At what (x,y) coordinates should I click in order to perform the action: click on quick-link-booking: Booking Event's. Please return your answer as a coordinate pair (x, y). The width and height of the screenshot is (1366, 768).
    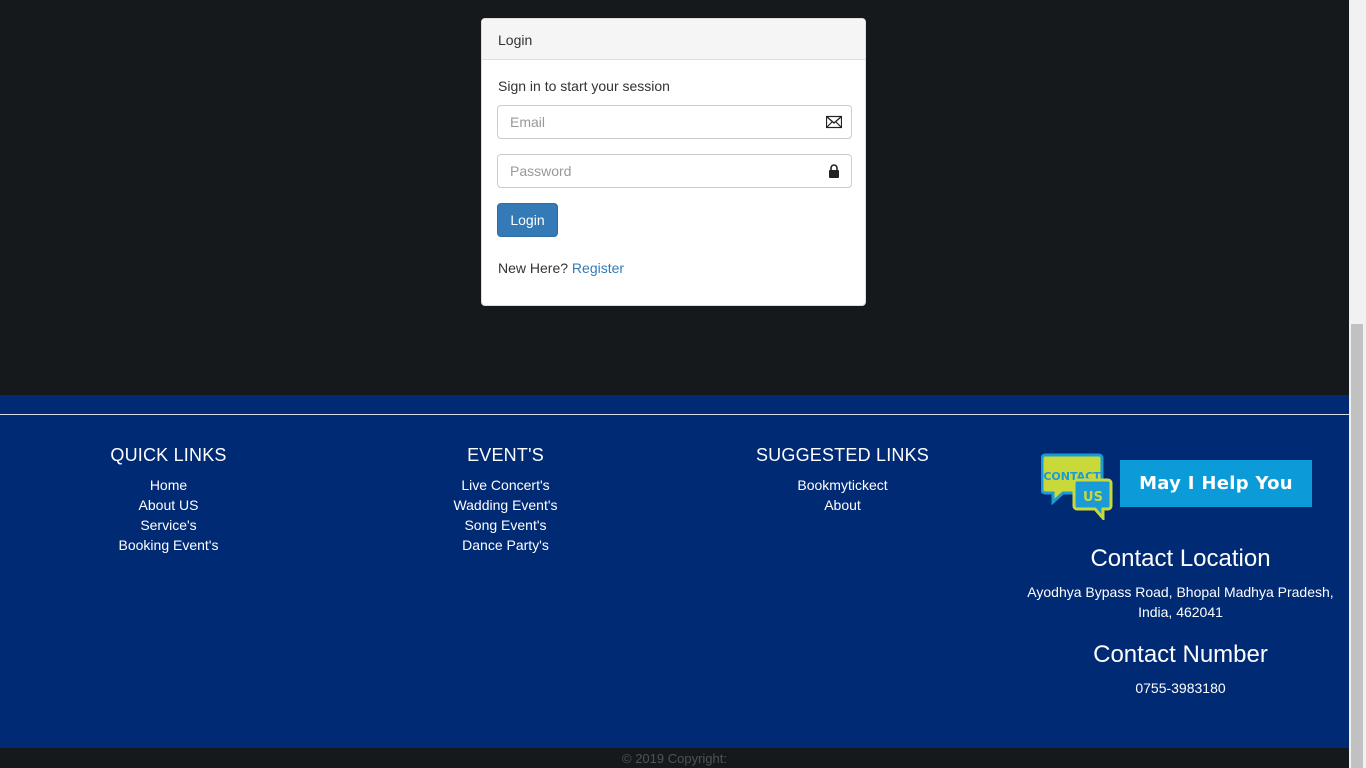
    Looking at the image, I should click on (168, 545).